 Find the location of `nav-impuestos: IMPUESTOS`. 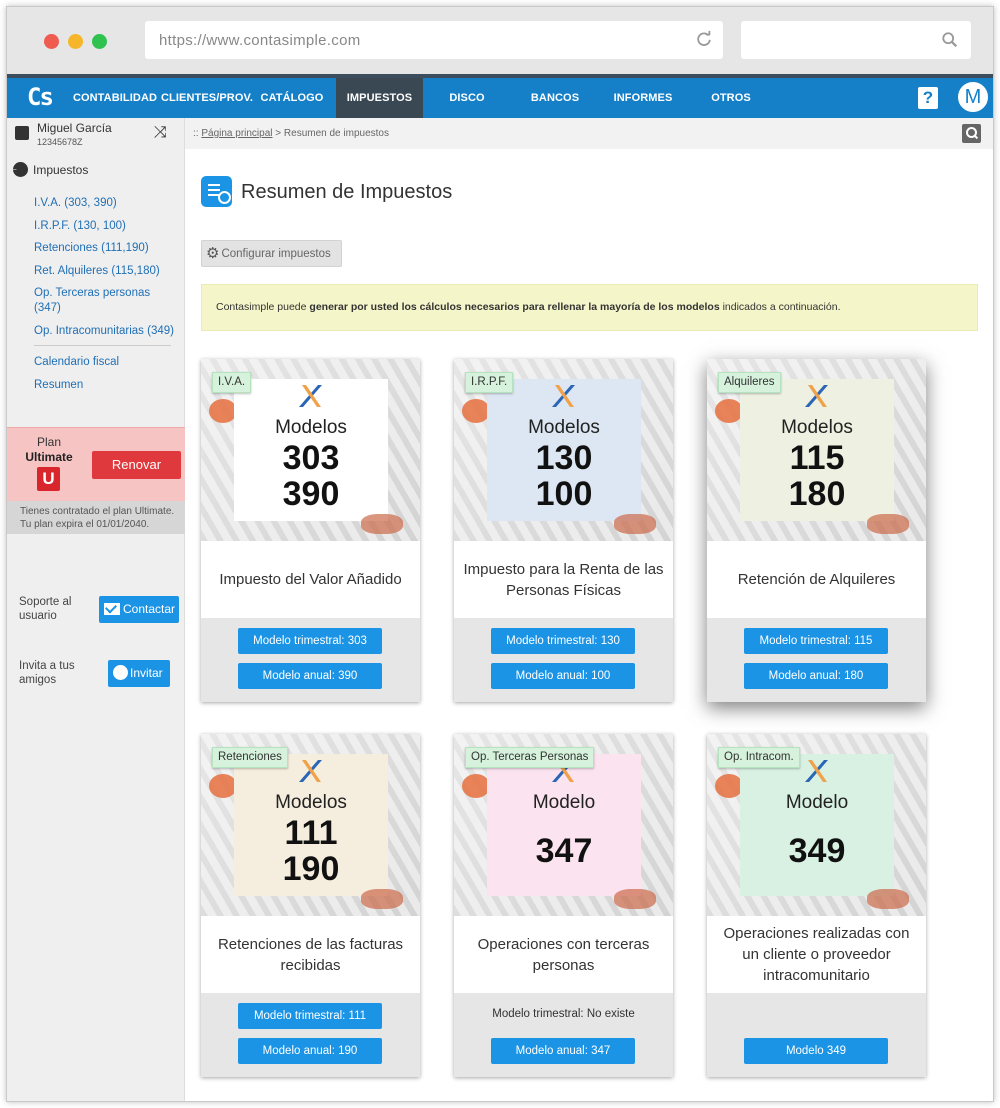

nav-impuestos: IMPUESTOS is located at coordinates (379, 98).